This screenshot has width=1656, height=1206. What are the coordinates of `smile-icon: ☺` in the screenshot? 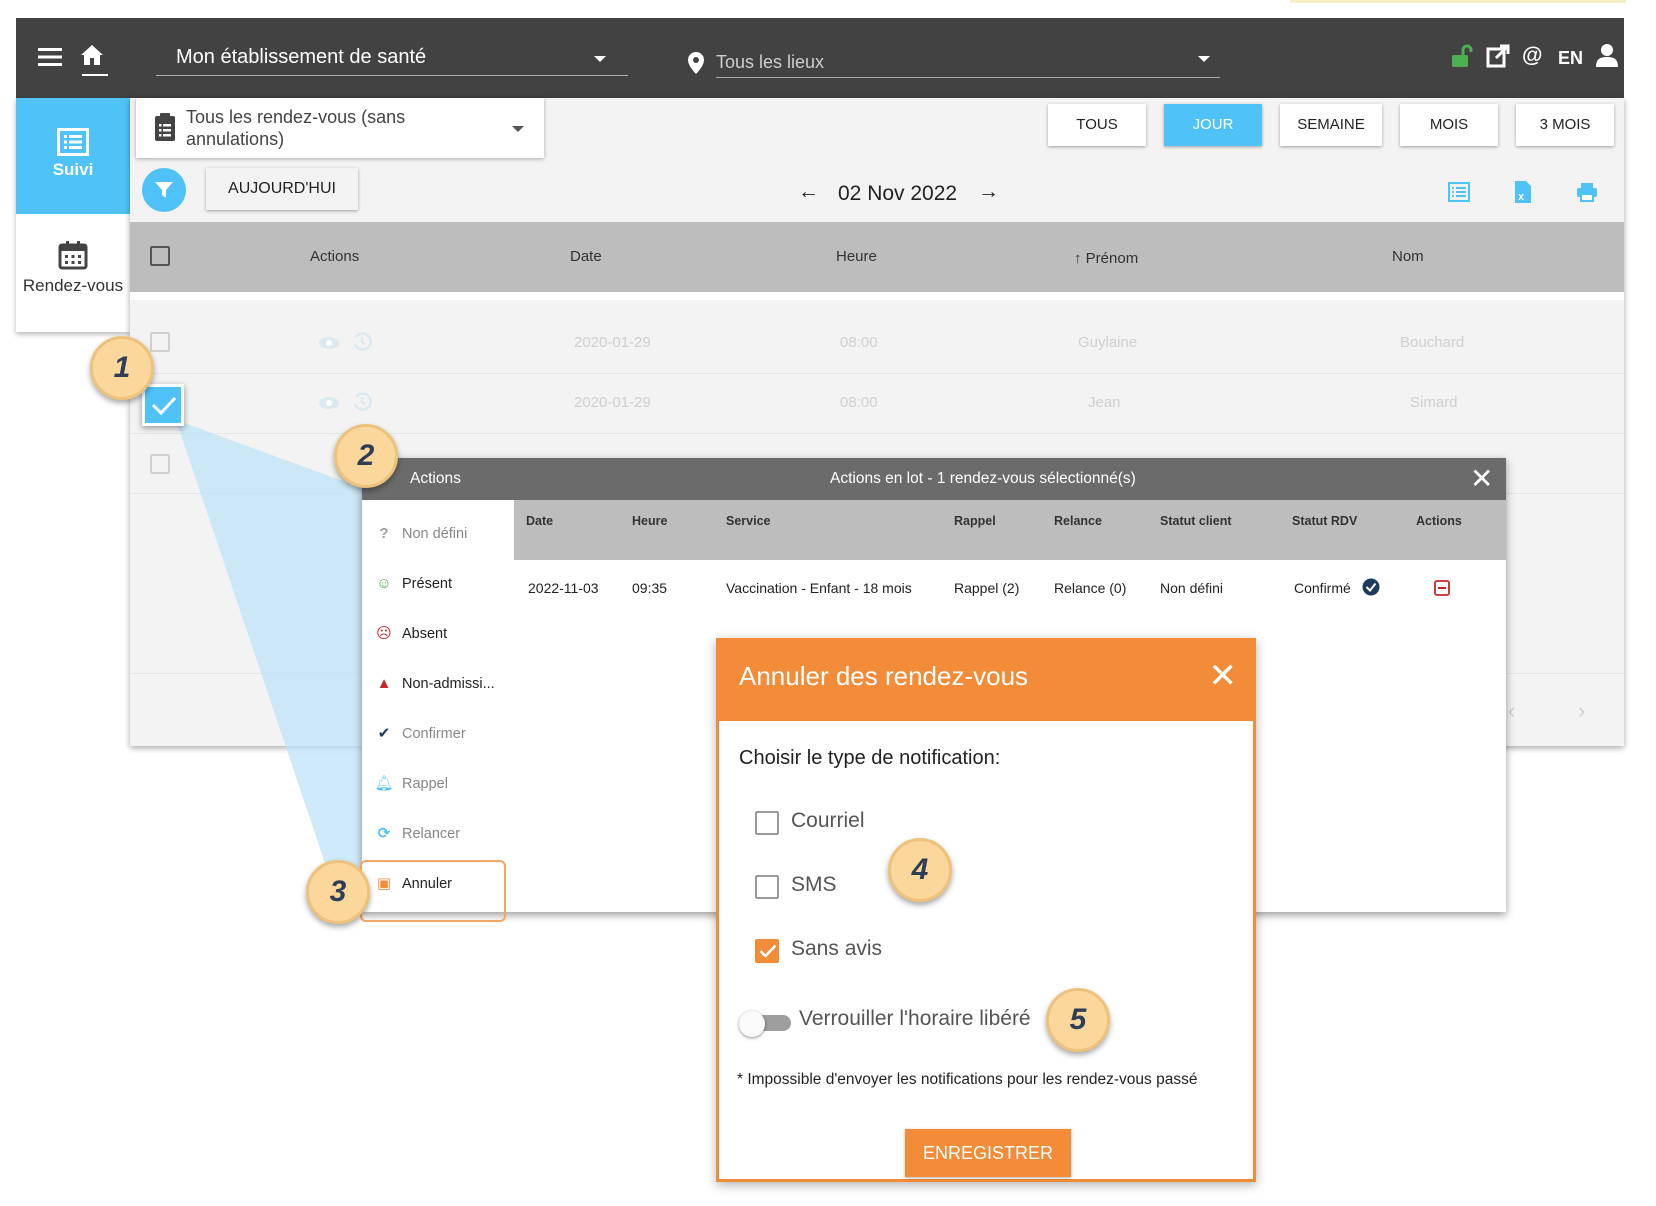 It's located at (384, 583).